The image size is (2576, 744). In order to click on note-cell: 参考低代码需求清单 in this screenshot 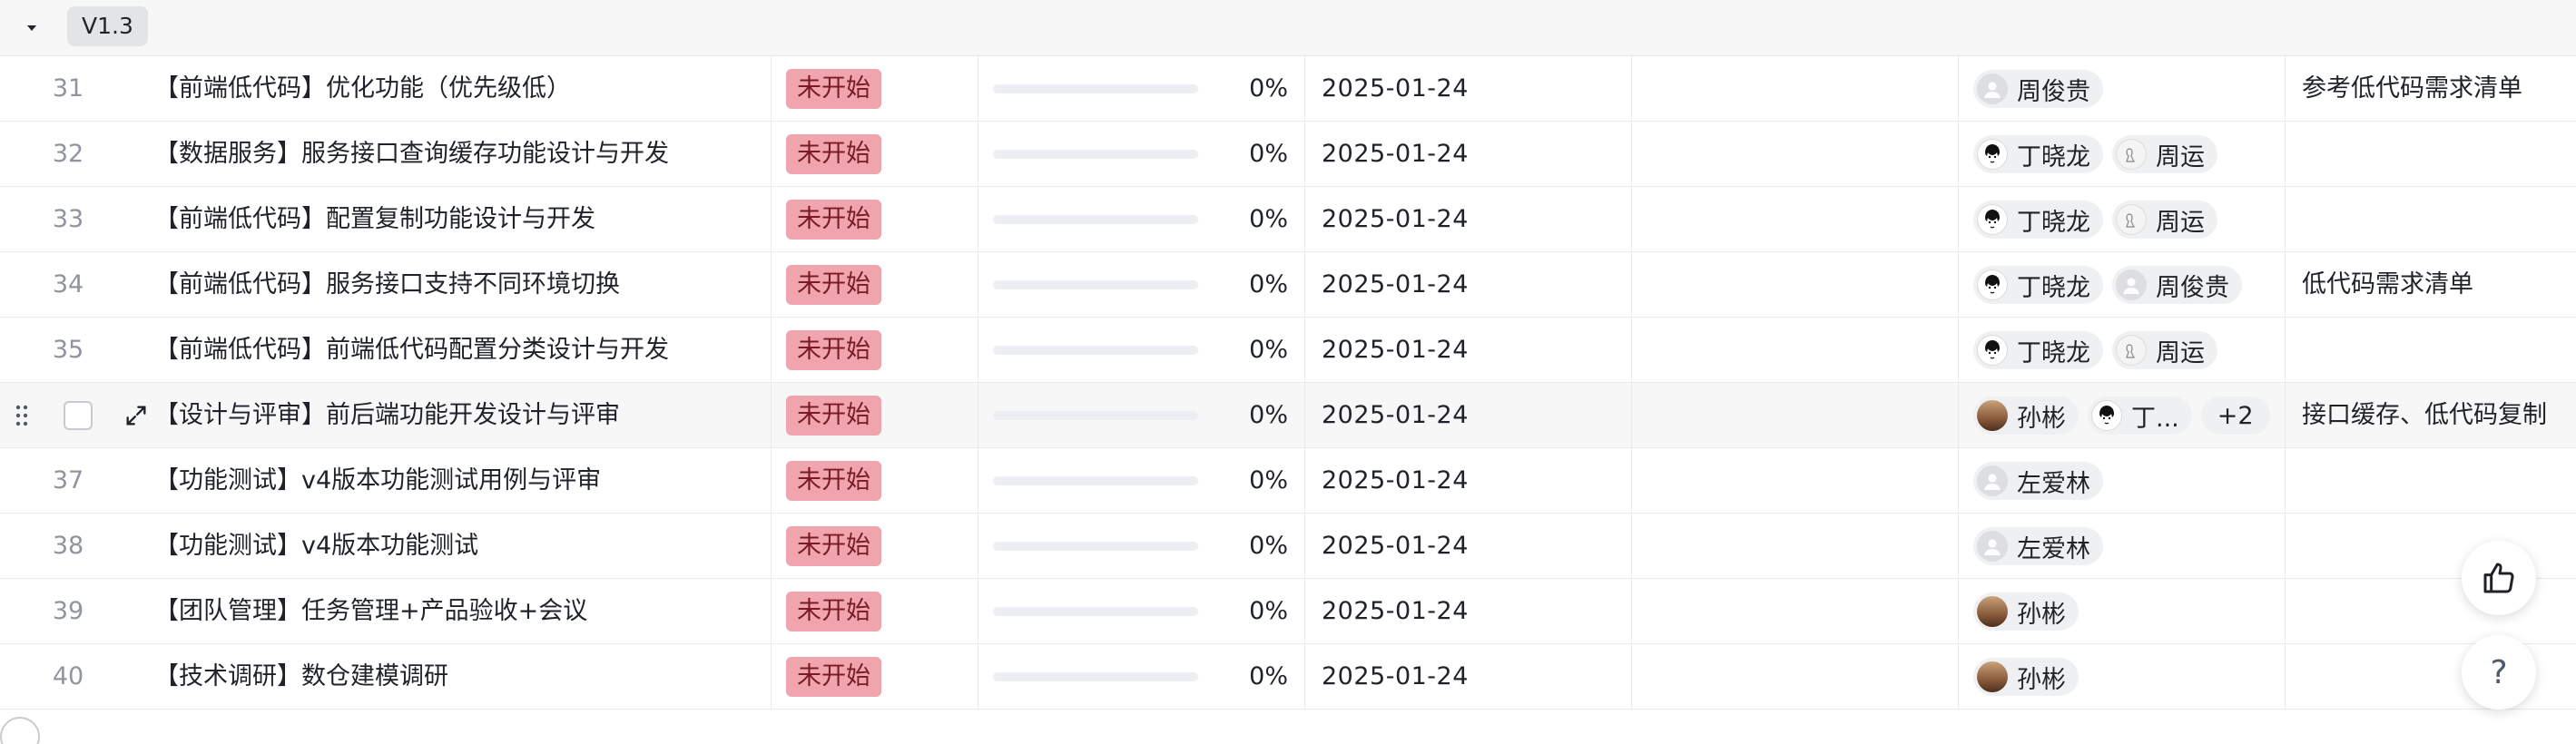, I will do `click(2431, 89)`.